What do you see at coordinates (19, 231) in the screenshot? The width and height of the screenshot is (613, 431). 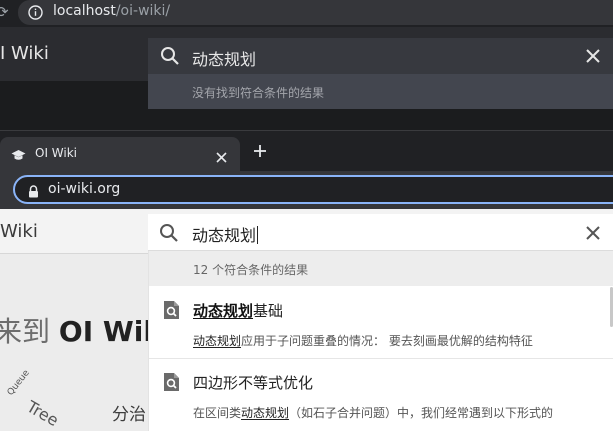 I see `site-name: Wiki` at bounding box center [19, 231].